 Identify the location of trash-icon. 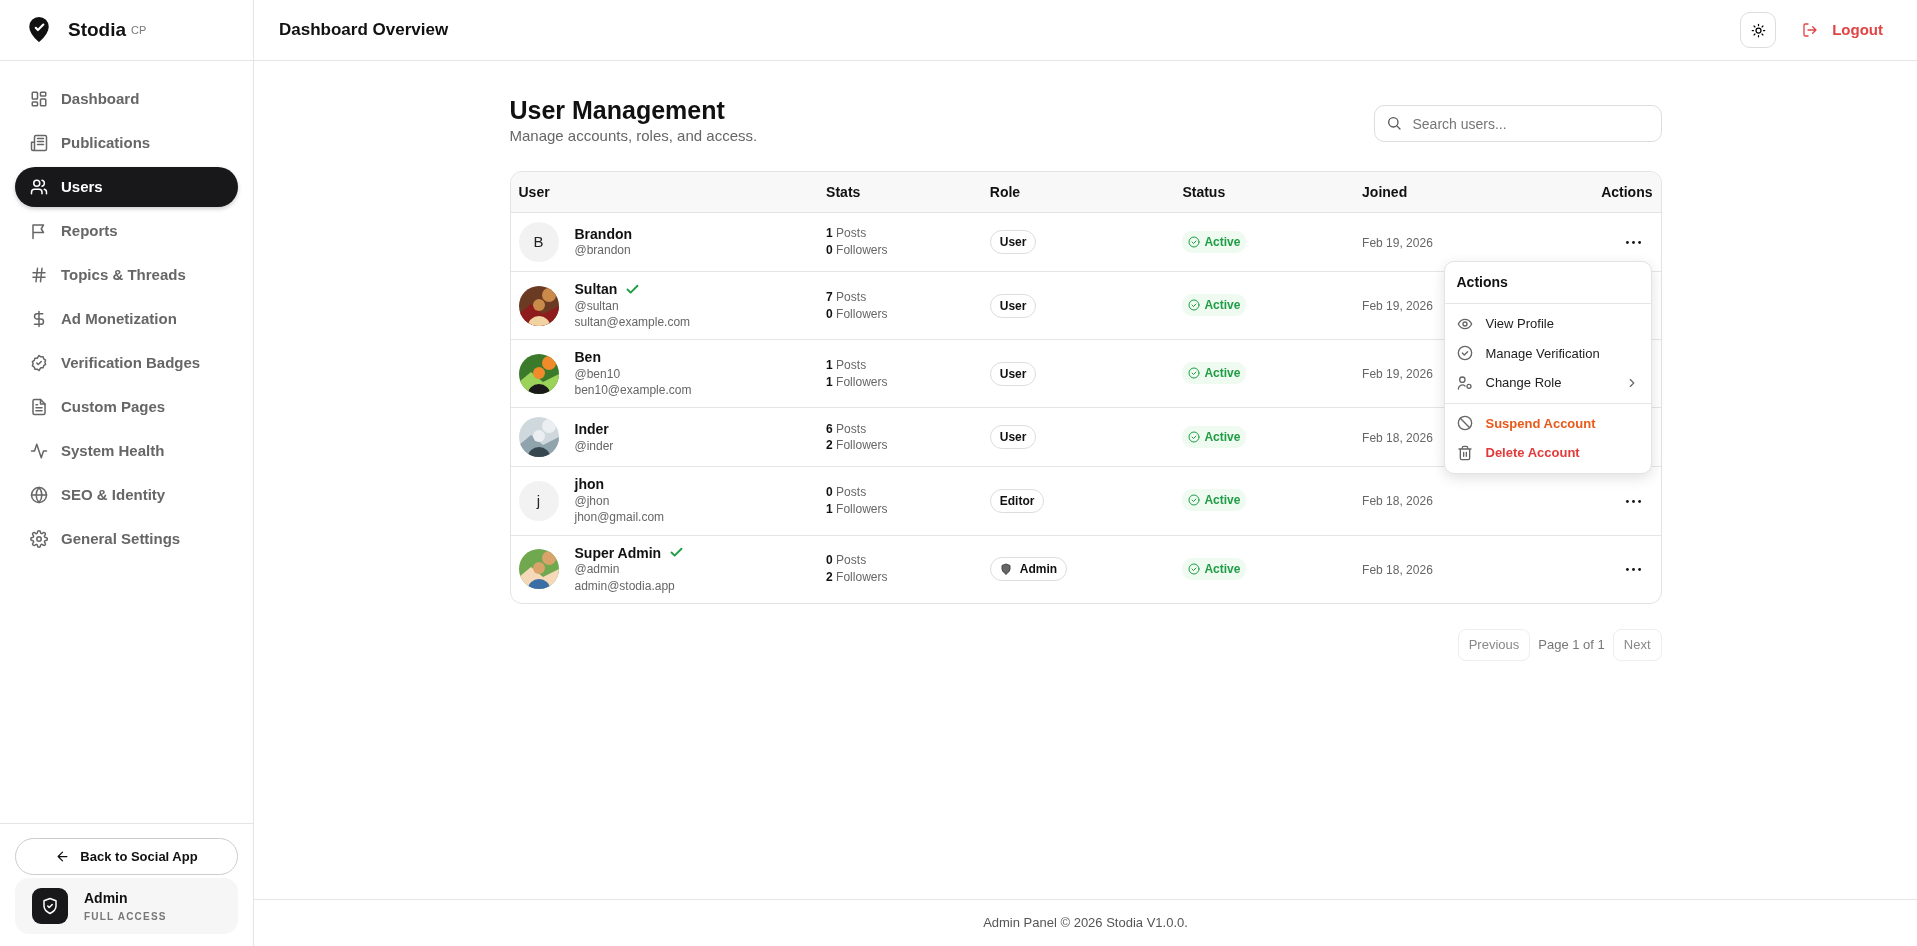
(1464, 452).